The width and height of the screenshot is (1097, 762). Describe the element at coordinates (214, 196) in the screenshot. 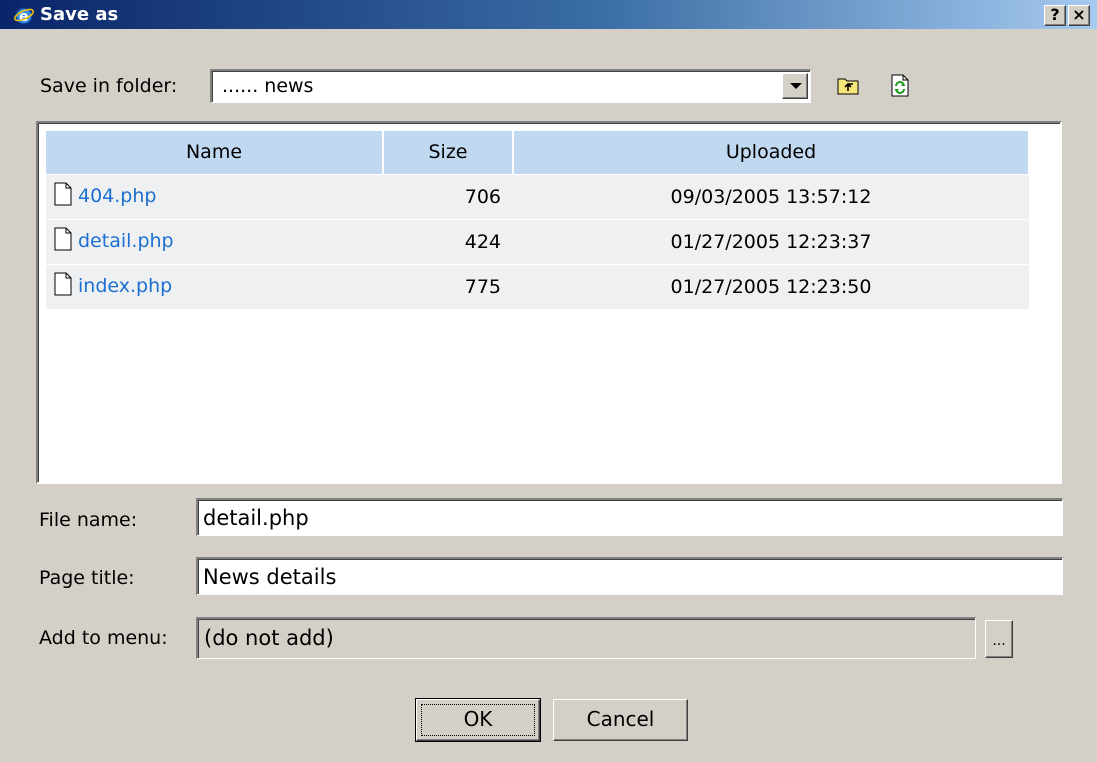

I see `file-name-cell: 404.php` at that location.